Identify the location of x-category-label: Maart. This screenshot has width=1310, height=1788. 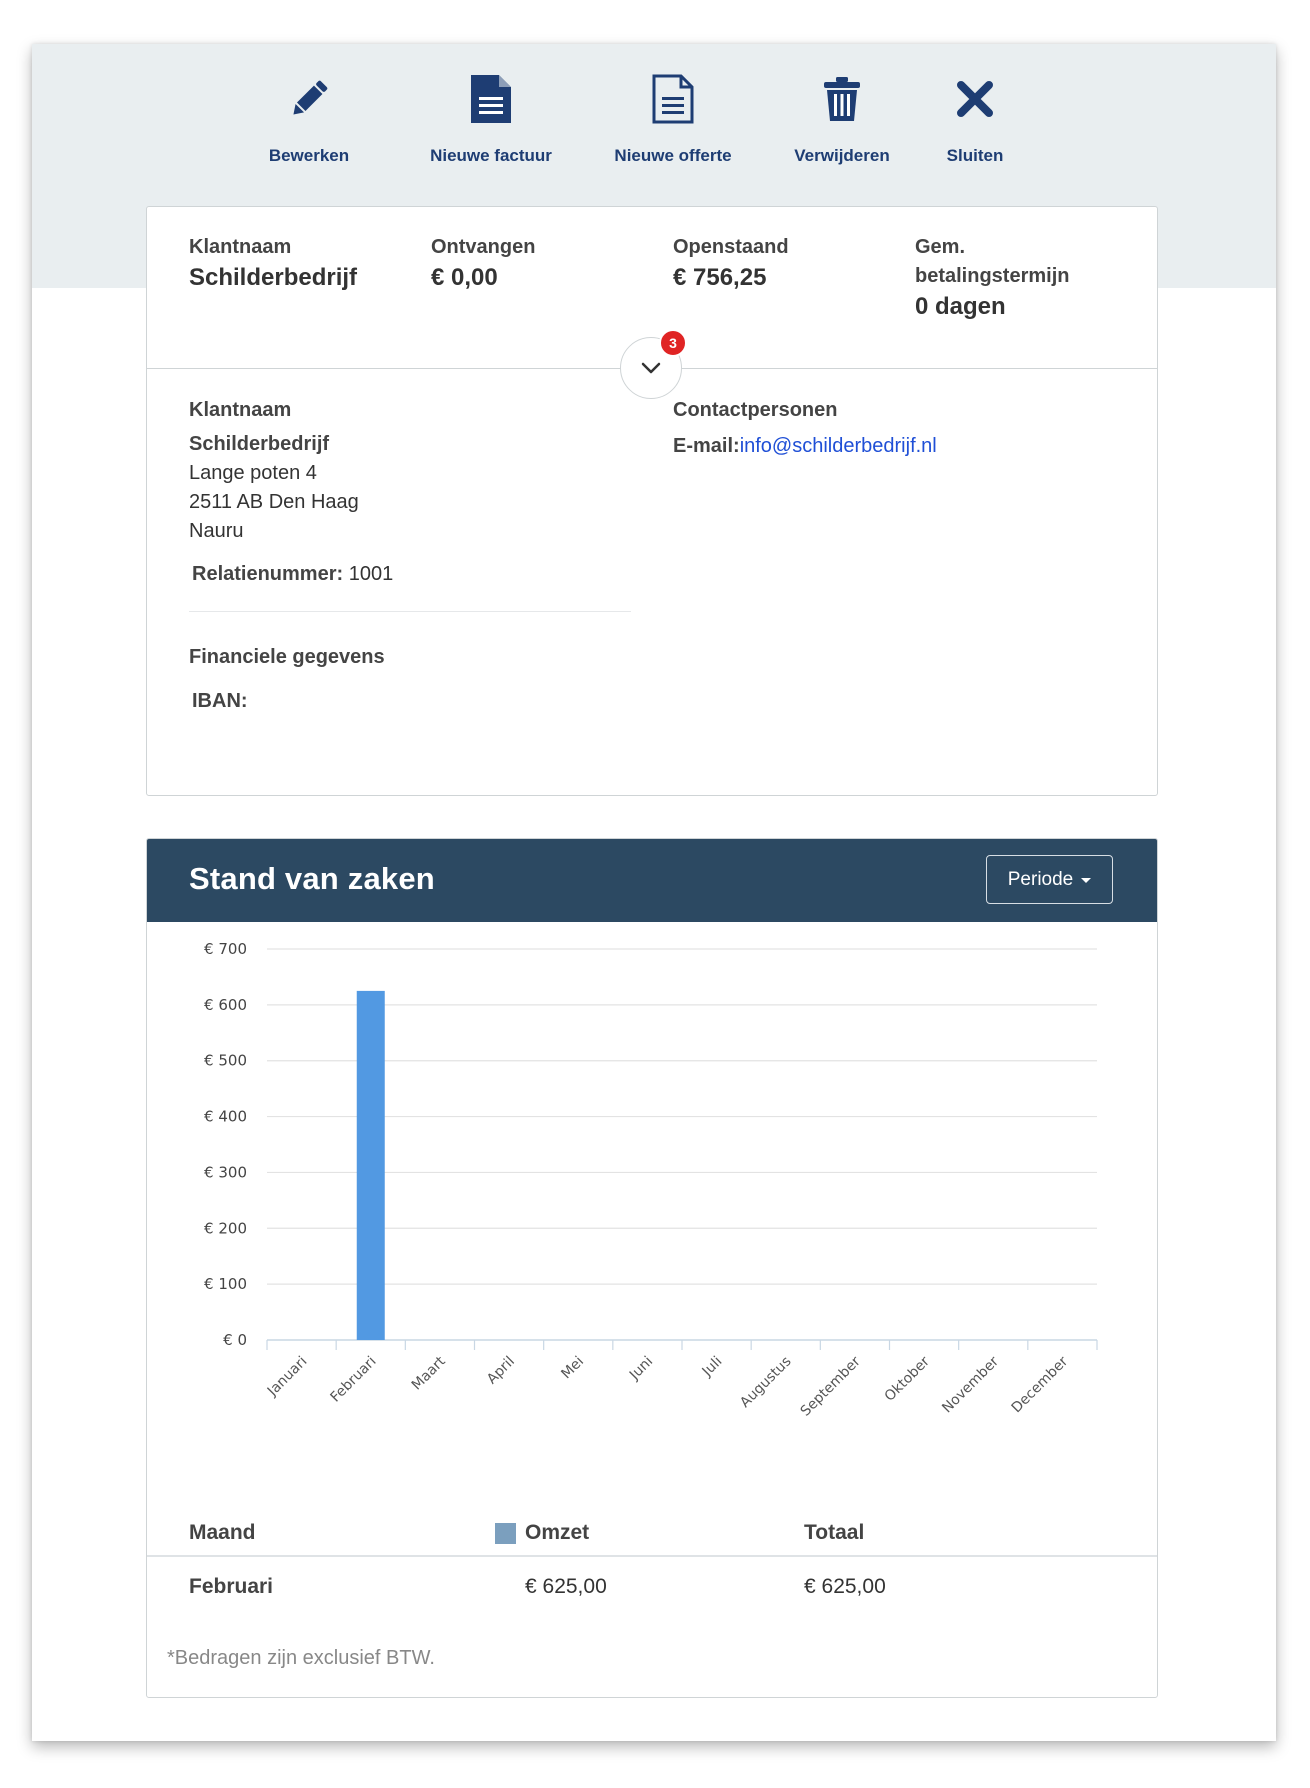
(429, 1373).